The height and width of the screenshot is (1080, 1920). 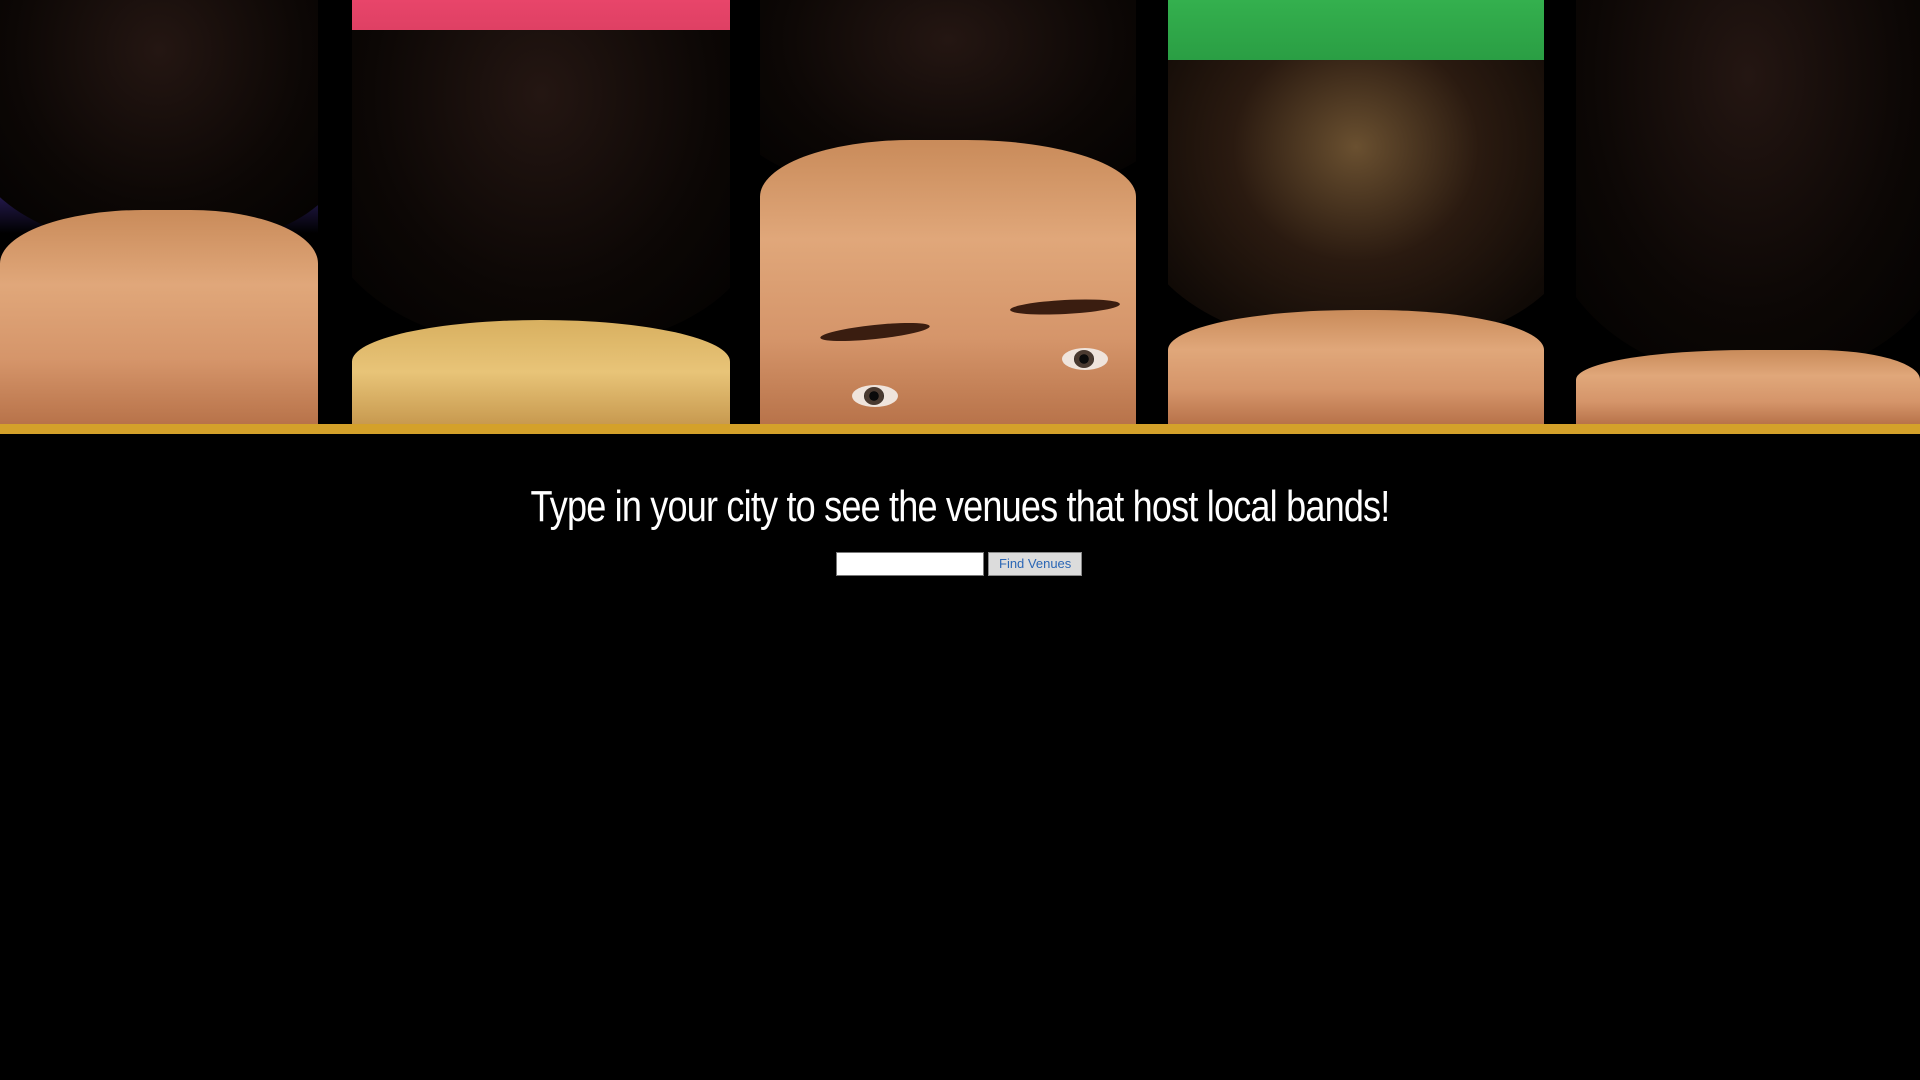 What do you see at coordinates (960, 429) in the screenshot?
I see `banner-accent-bar` at bounding box center [960, 429].